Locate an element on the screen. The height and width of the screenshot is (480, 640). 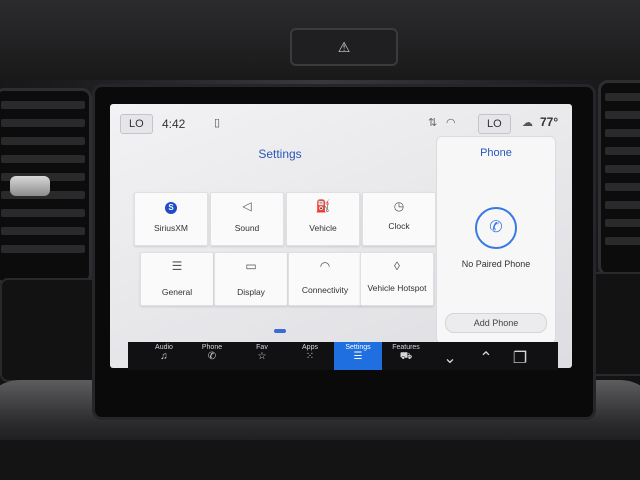
siriusxm-icon: S is located at coordinates (171, 208).